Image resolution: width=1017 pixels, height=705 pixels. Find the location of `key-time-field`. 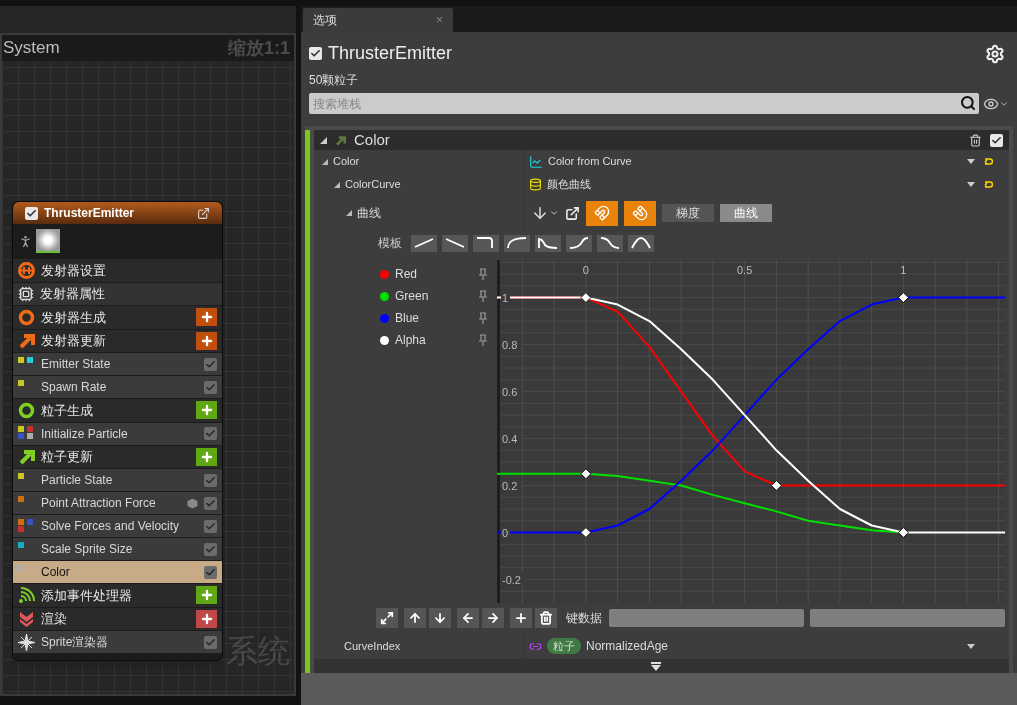

key-time-field is located at coordinates (706, 618).